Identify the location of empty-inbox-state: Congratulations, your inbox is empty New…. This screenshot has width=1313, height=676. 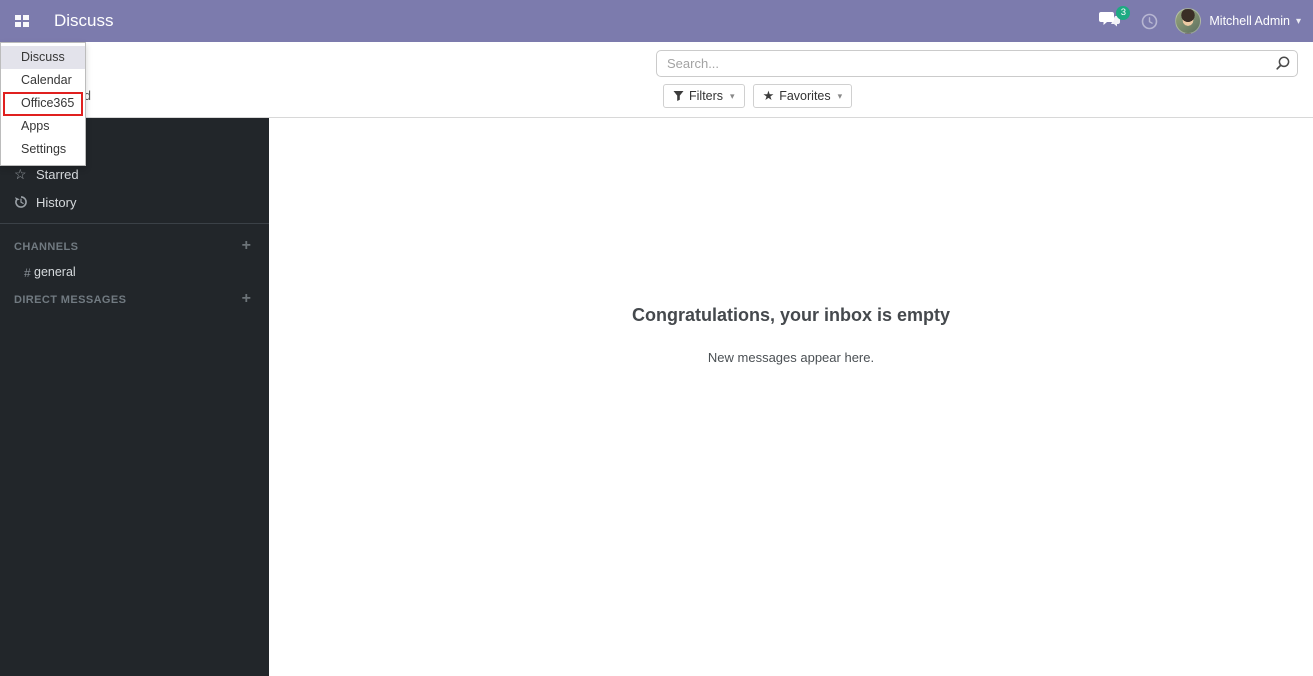
(791, 335).